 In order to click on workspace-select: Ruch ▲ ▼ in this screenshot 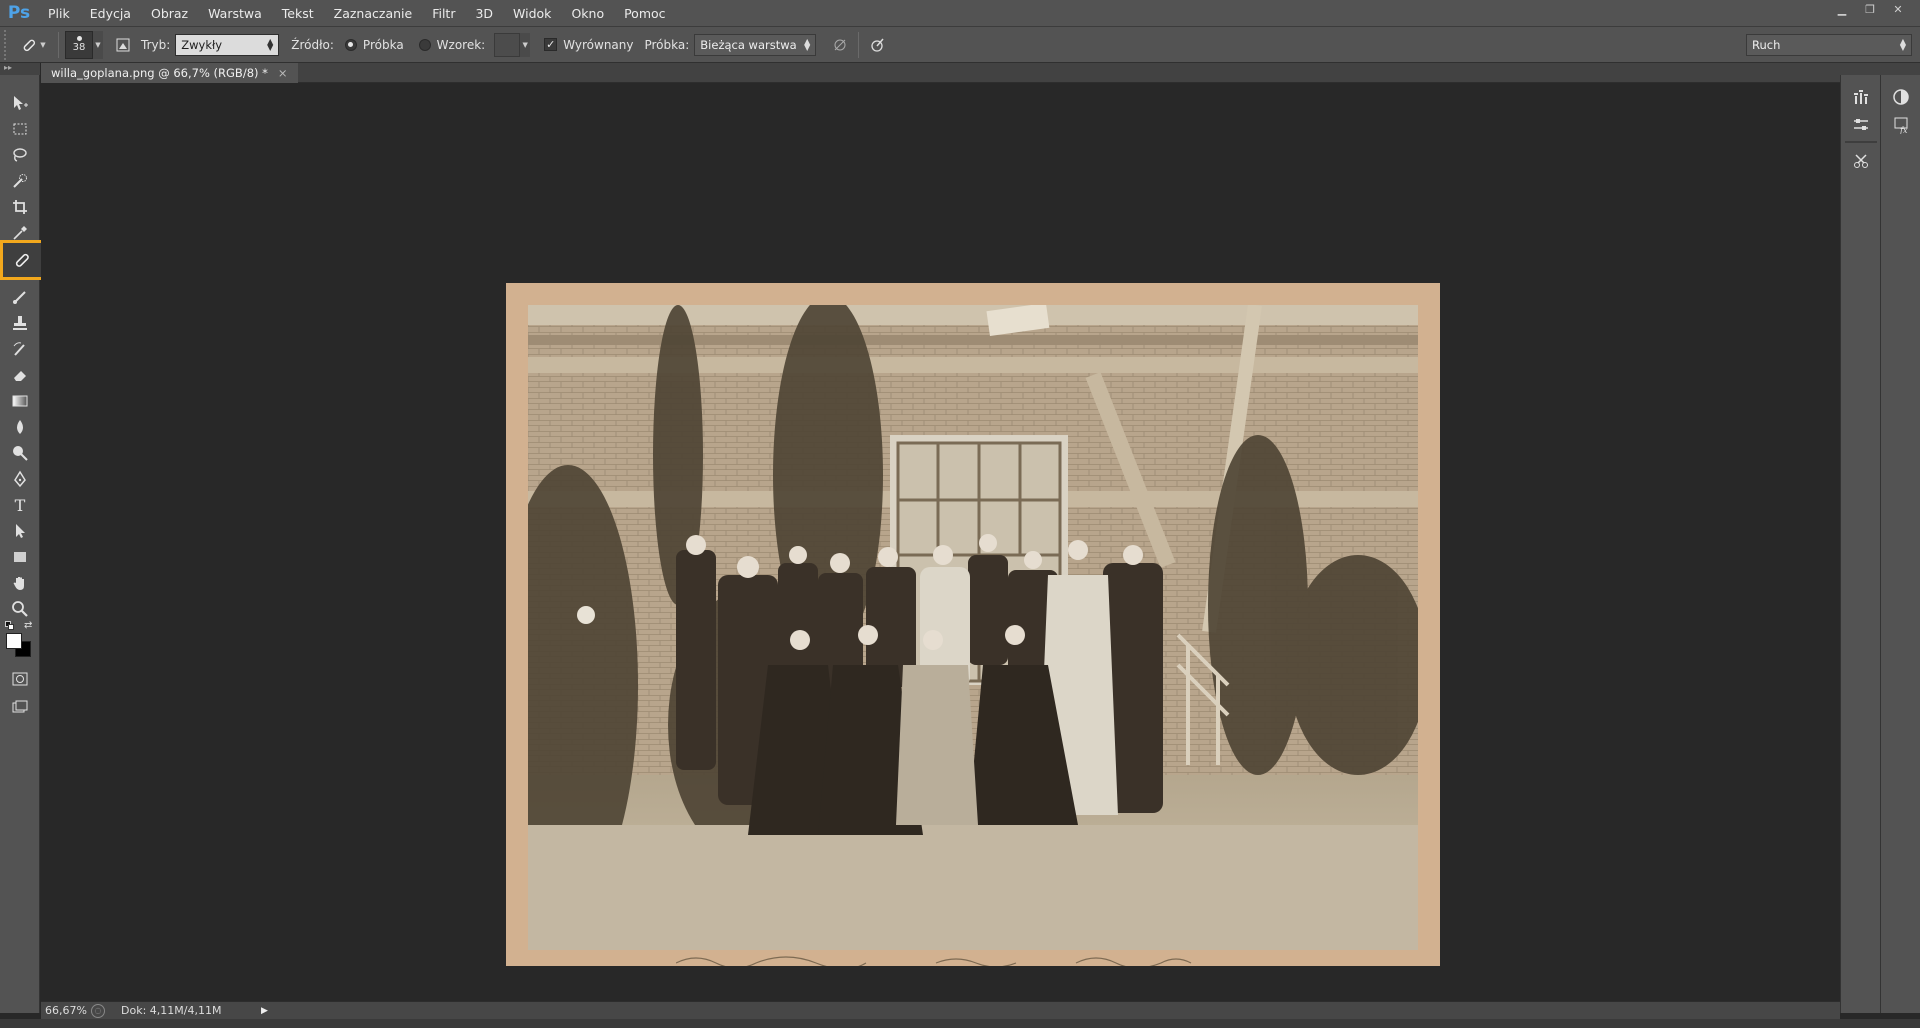, I will do `click(1829, 44)`.